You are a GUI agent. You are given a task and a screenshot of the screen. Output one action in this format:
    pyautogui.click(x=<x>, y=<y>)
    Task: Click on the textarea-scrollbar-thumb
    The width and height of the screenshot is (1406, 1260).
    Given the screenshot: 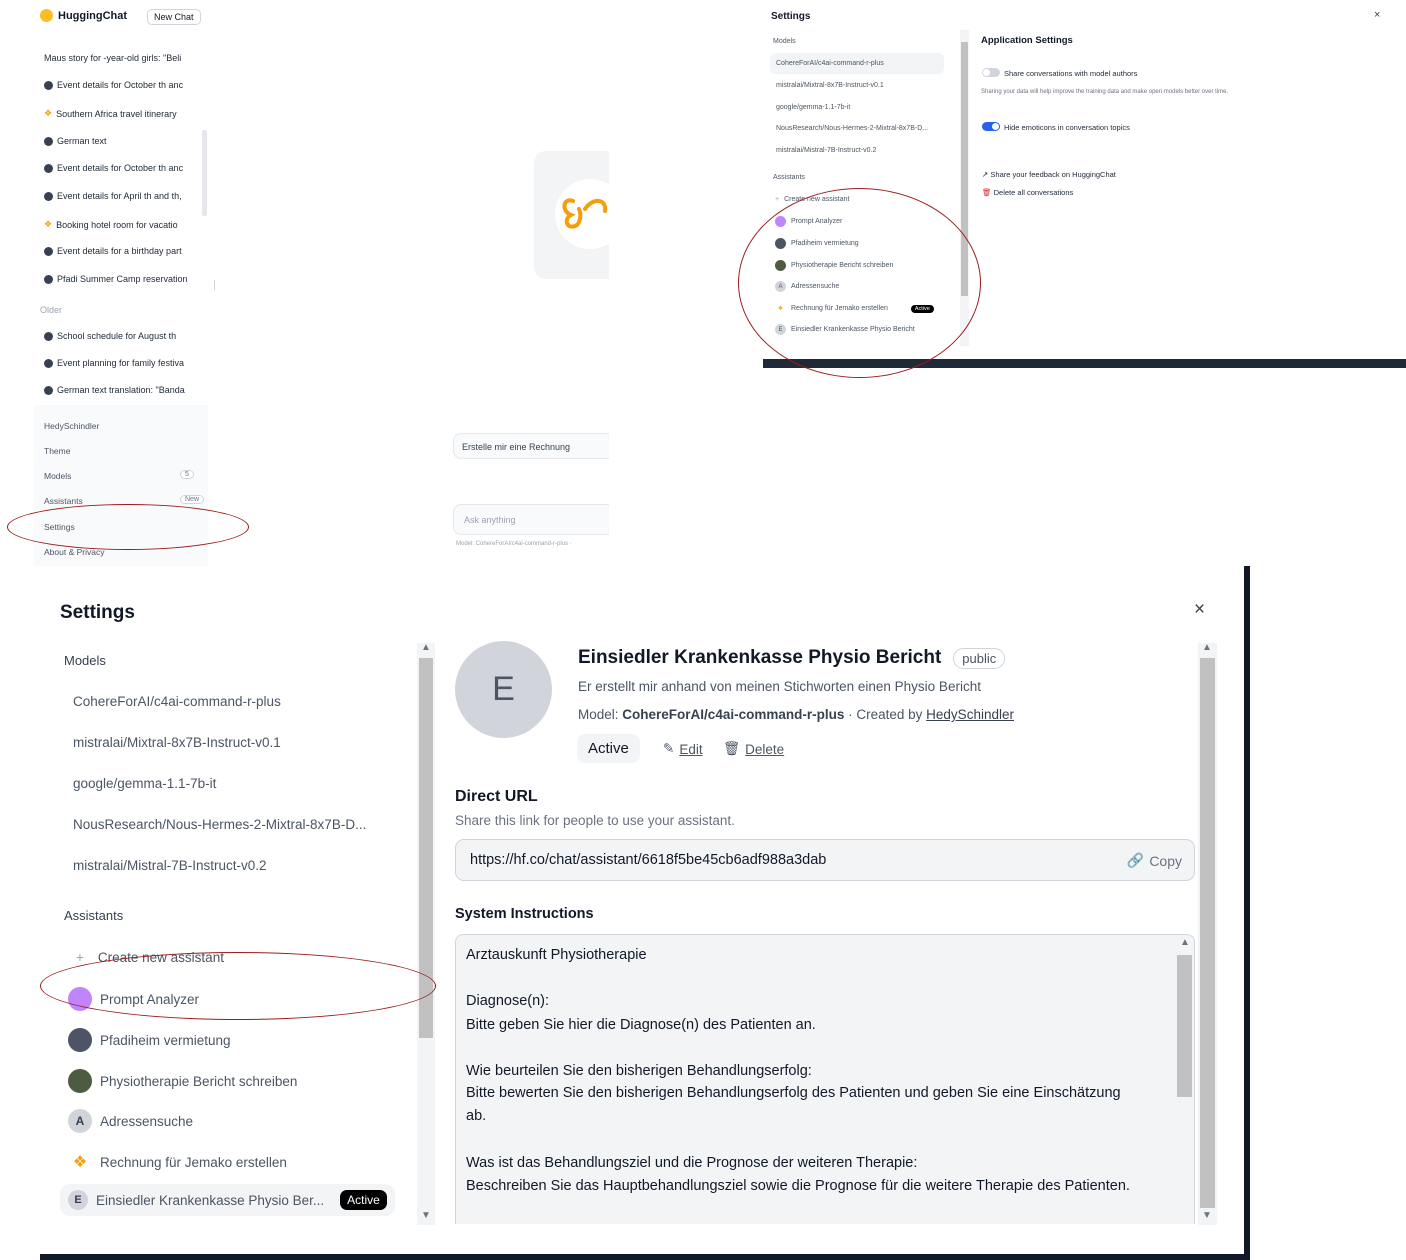 What is the action you would take?
    pyautogui.click(x=1184, y=1026)
    